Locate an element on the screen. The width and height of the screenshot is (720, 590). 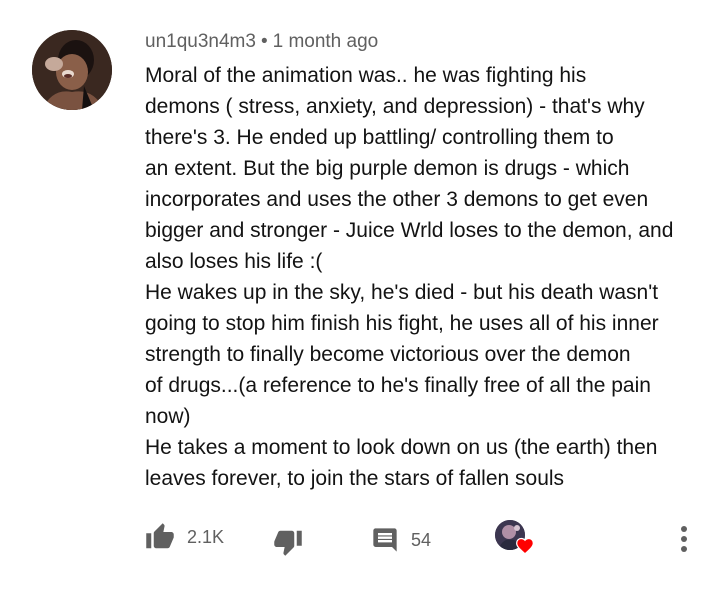
reply-button: 54 is located at coordinates (401, 540).